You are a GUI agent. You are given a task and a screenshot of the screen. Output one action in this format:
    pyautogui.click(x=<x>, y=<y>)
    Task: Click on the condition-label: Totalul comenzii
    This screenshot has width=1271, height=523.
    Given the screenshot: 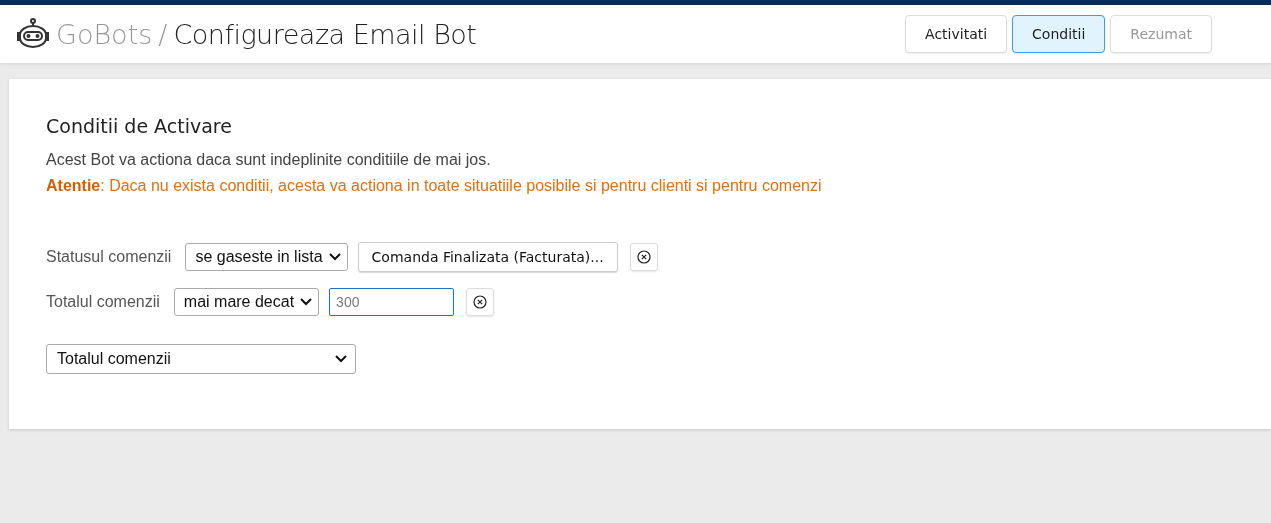 What is the action you would take?
    pyautogui.click(x=103, y=302)
    